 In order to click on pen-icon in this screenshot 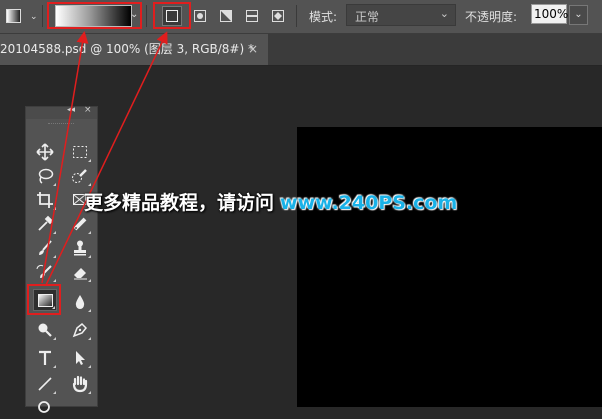, I will do `click(80, 330)`.